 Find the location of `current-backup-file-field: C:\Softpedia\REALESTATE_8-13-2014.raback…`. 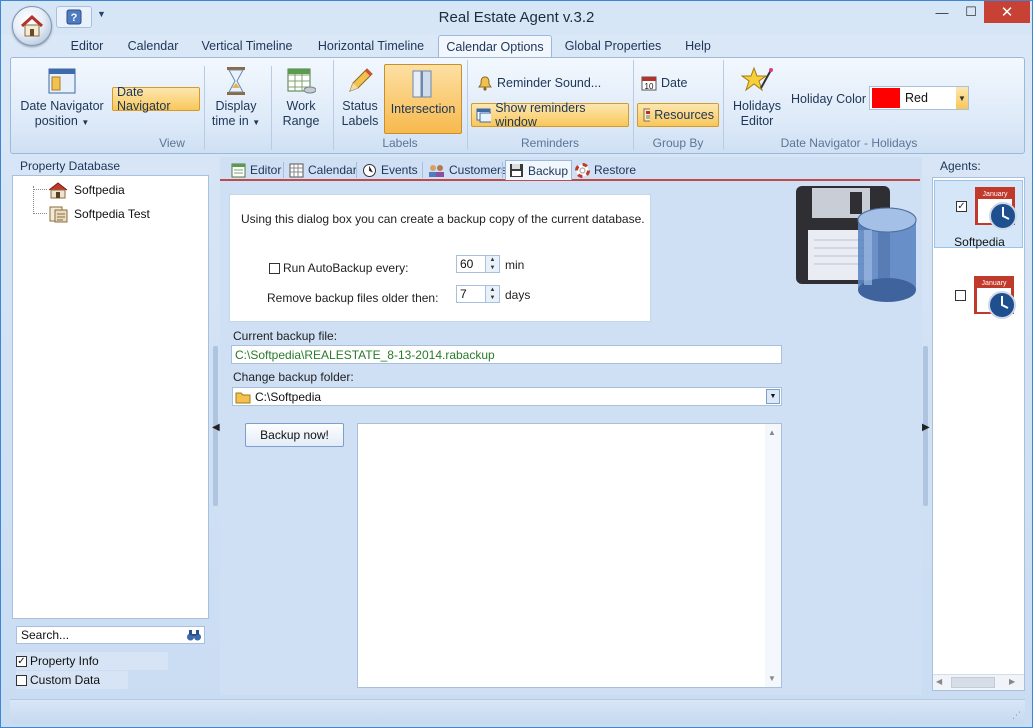

current-backup-file-field: C:\Softpedia\REALESTATE_8-13-2014.raback… is located at coordinates (506, 354).